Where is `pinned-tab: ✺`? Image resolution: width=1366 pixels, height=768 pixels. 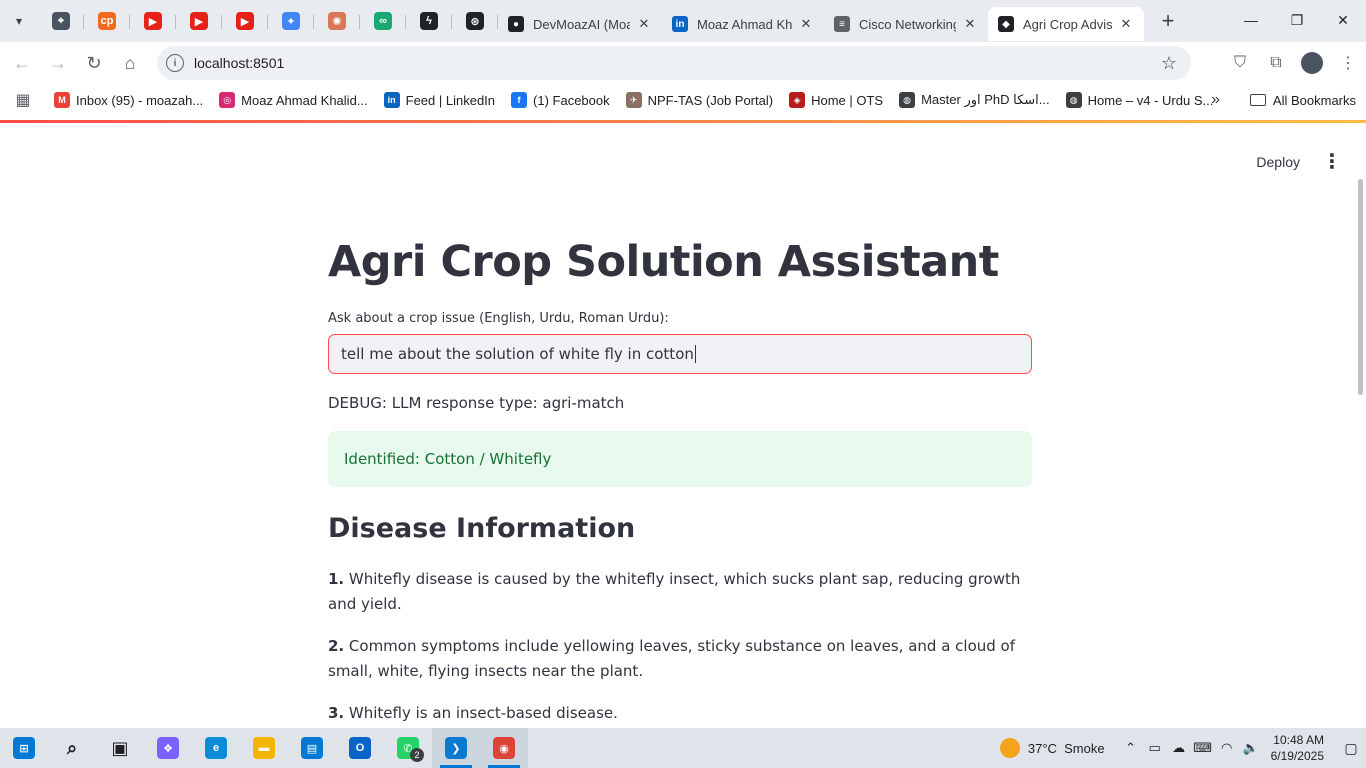
pinned-tab: ✺ is located at coordinates (337, 21).